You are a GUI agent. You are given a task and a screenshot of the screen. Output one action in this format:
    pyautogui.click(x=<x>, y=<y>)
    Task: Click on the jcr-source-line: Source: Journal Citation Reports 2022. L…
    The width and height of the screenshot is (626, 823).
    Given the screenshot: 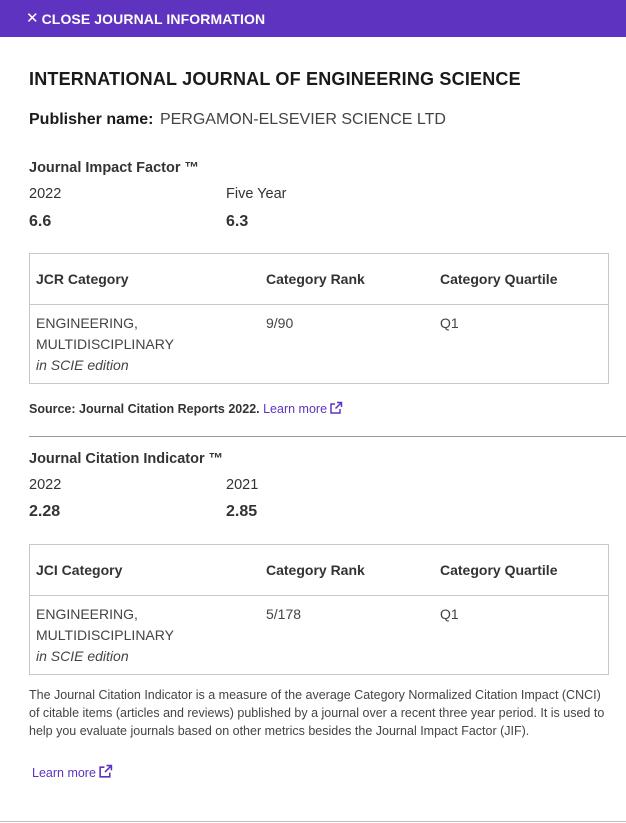 What is the action you would take?
    pyautogui.click(x=186, y=408)
    